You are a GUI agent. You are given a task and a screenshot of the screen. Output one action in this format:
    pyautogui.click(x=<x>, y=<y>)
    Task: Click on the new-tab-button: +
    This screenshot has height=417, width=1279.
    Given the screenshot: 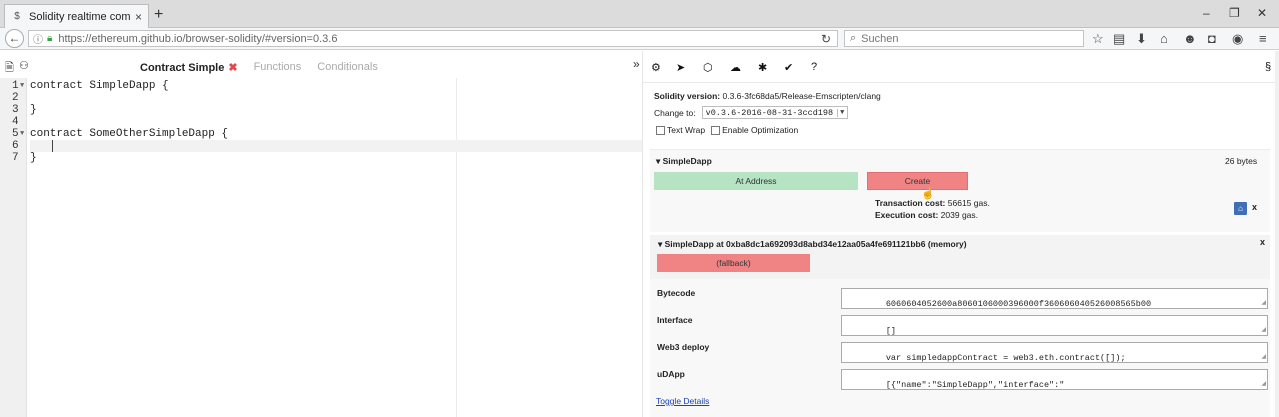 What is the action you would take?
    pyautogui.click(x=158, y=15)
    